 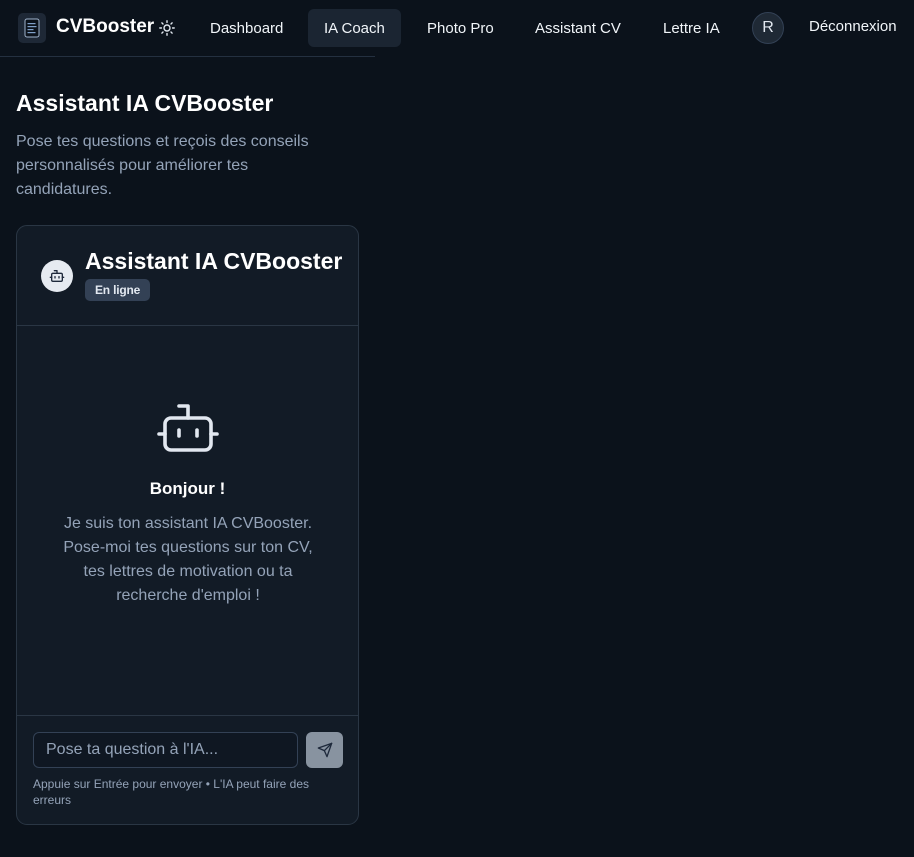 I want to click on chat-input, so click(x=165, y=750).